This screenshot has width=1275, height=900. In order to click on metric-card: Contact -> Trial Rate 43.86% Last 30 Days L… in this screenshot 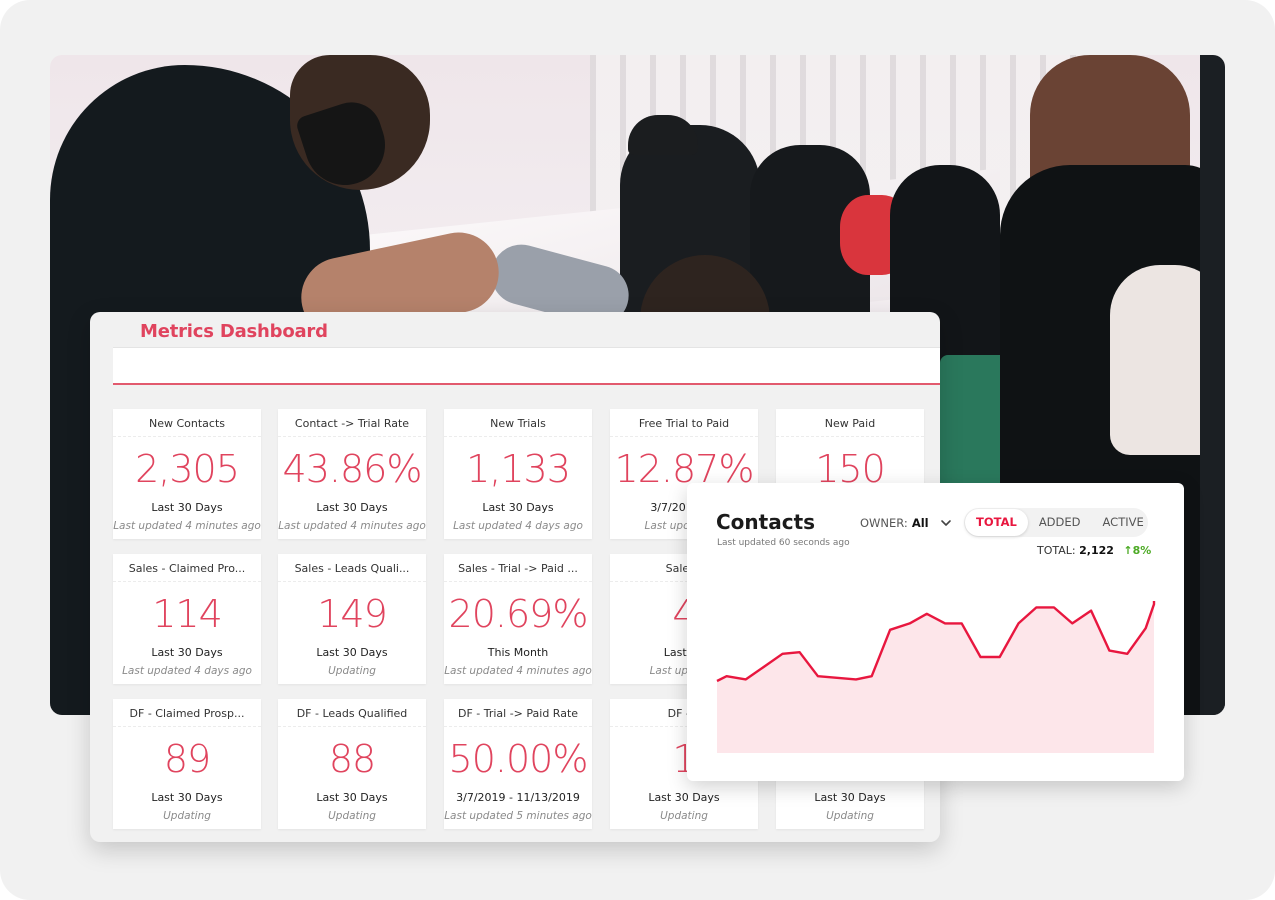, I will do `click(352, 474)`.